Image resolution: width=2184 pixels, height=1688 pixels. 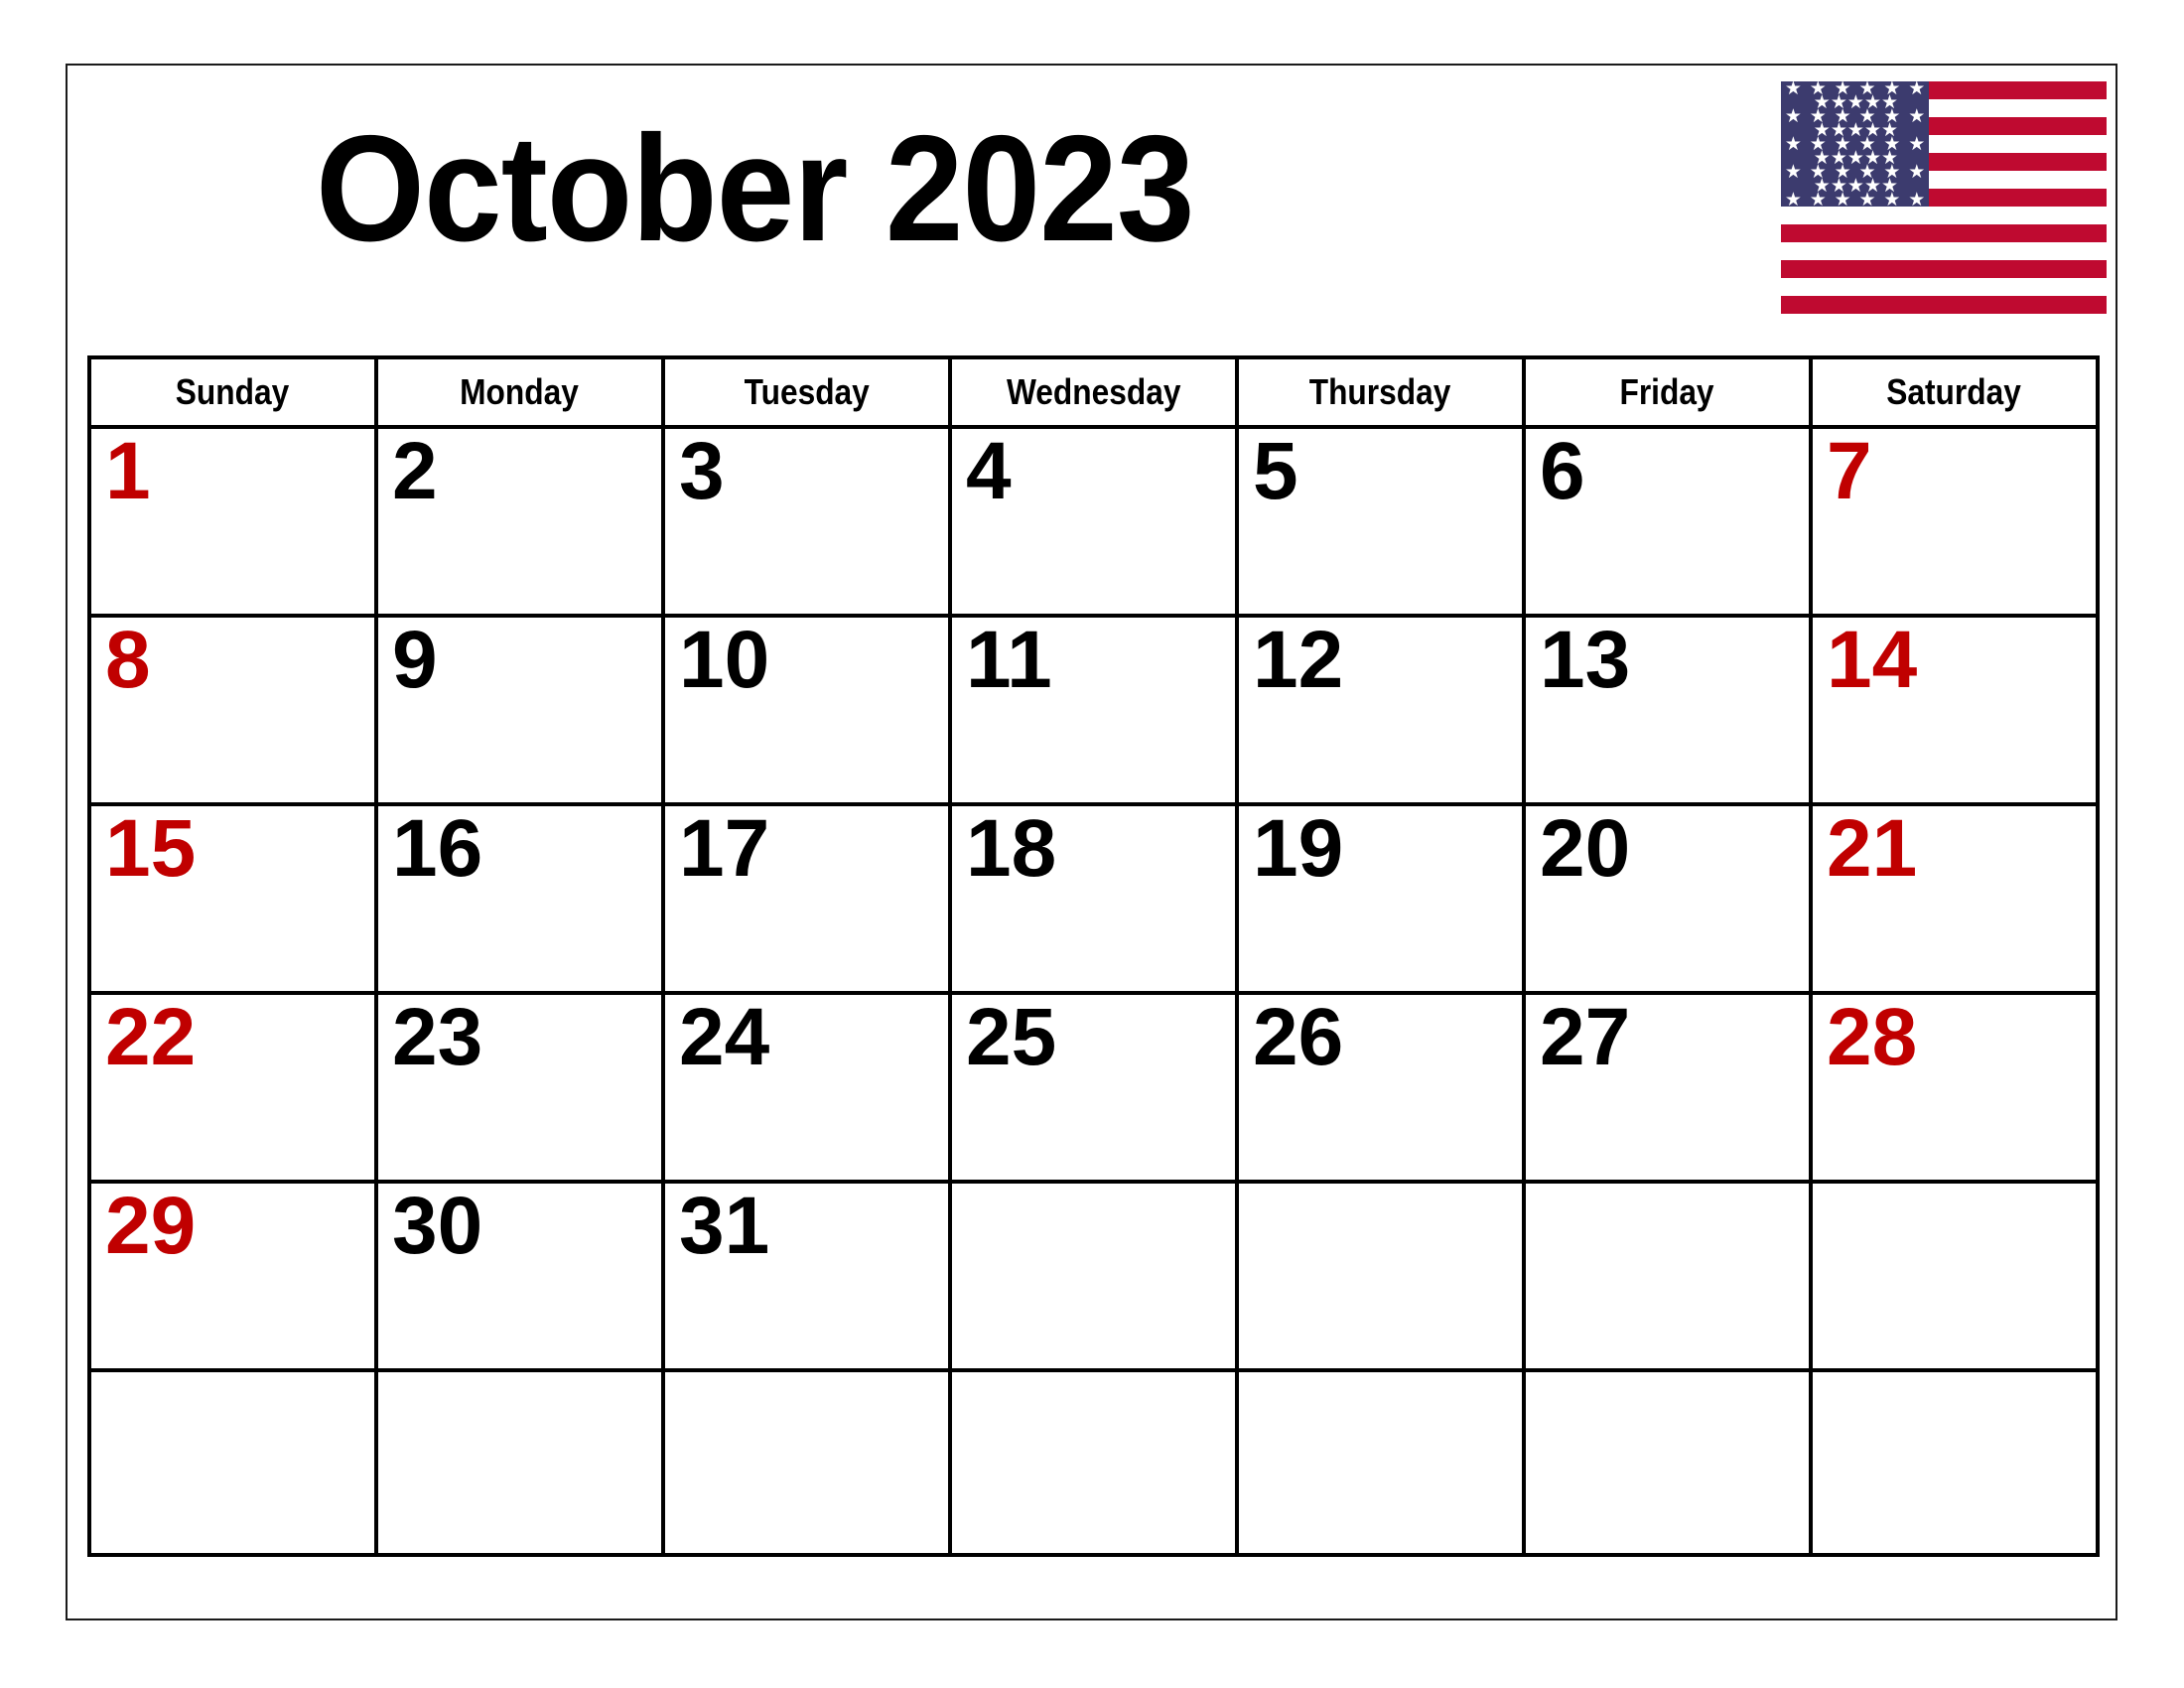 I want to click on day-cell: 11, so click(x=1093, y=710).